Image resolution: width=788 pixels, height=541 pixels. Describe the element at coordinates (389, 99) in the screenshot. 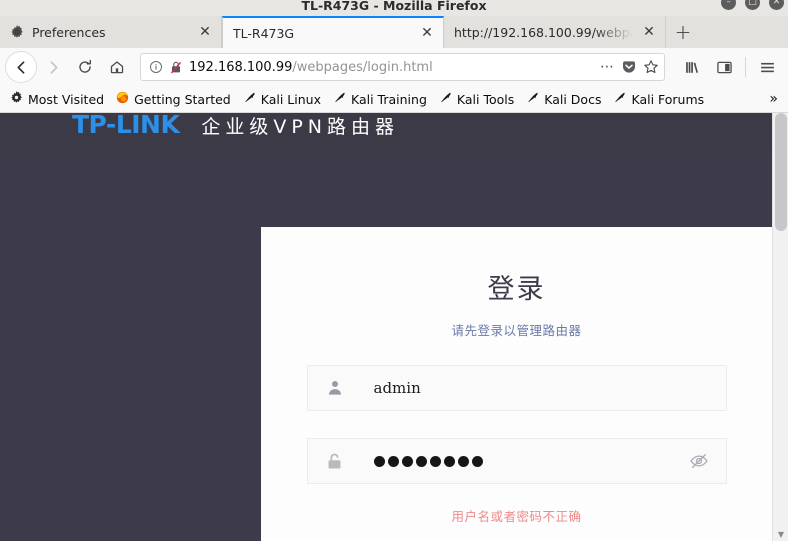

I see `bookmark-label: Kali Training` at that location.